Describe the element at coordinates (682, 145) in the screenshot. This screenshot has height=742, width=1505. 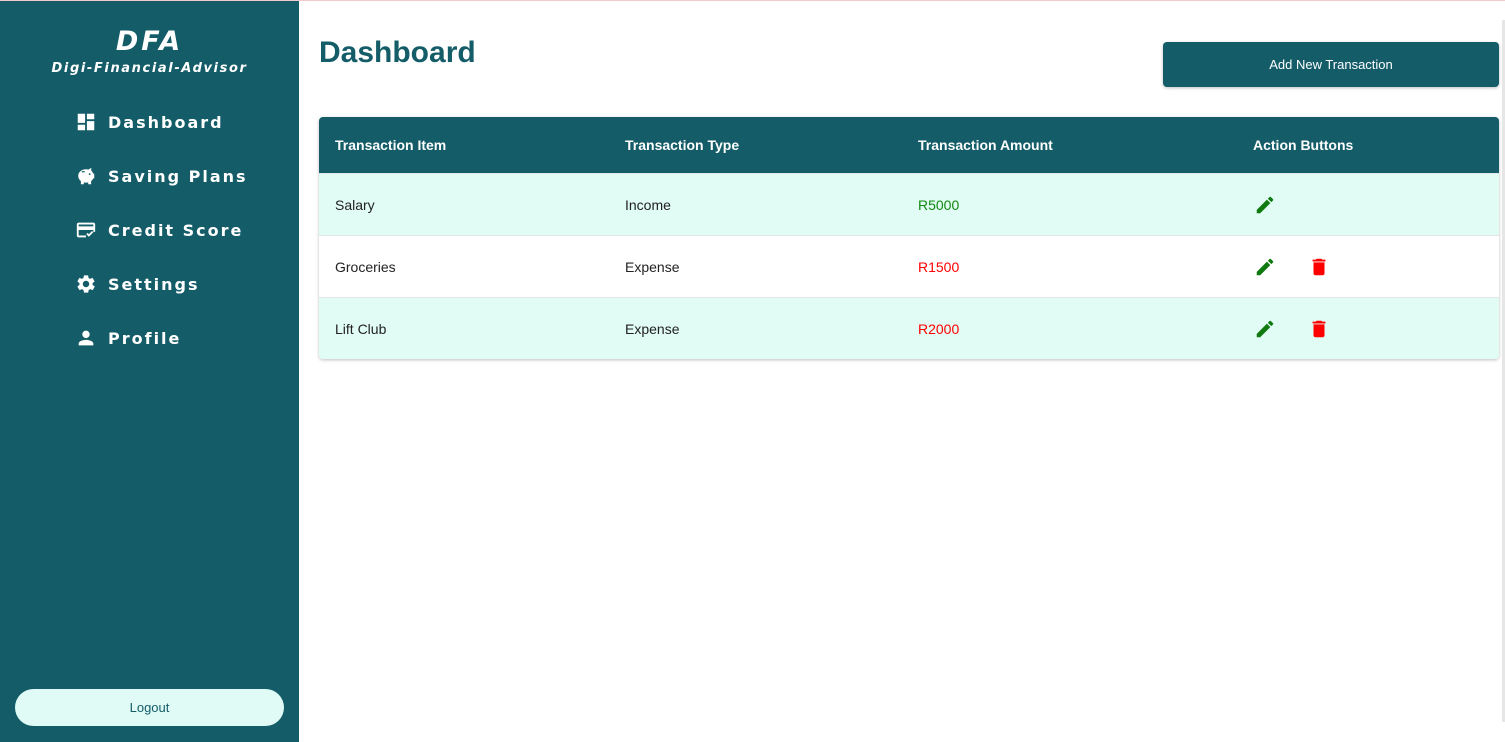
I see `column-header-type: Transaction Type` at that location.